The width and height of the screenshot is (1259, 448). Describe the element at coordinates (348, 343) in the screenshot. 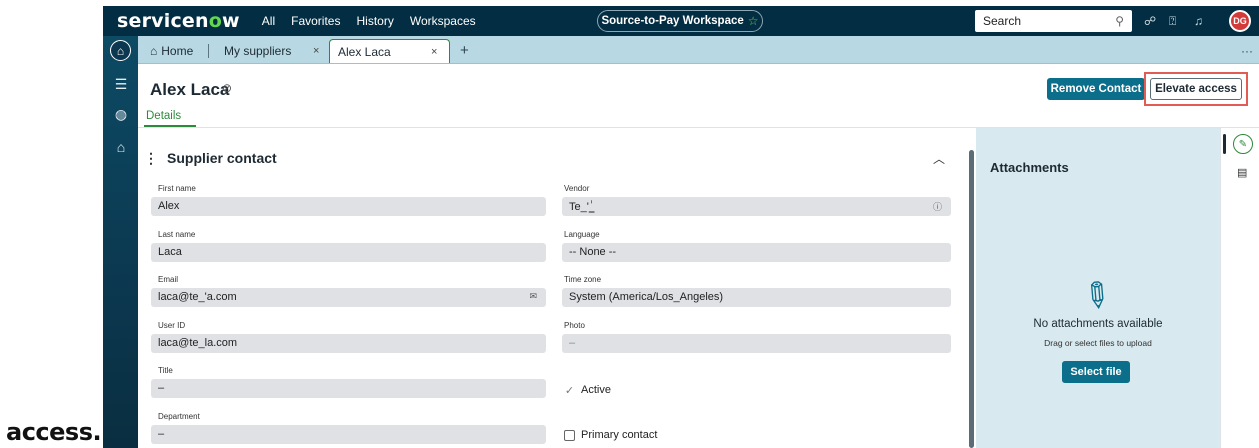

I see `user-id-field: laca@te_la.com` at that location.